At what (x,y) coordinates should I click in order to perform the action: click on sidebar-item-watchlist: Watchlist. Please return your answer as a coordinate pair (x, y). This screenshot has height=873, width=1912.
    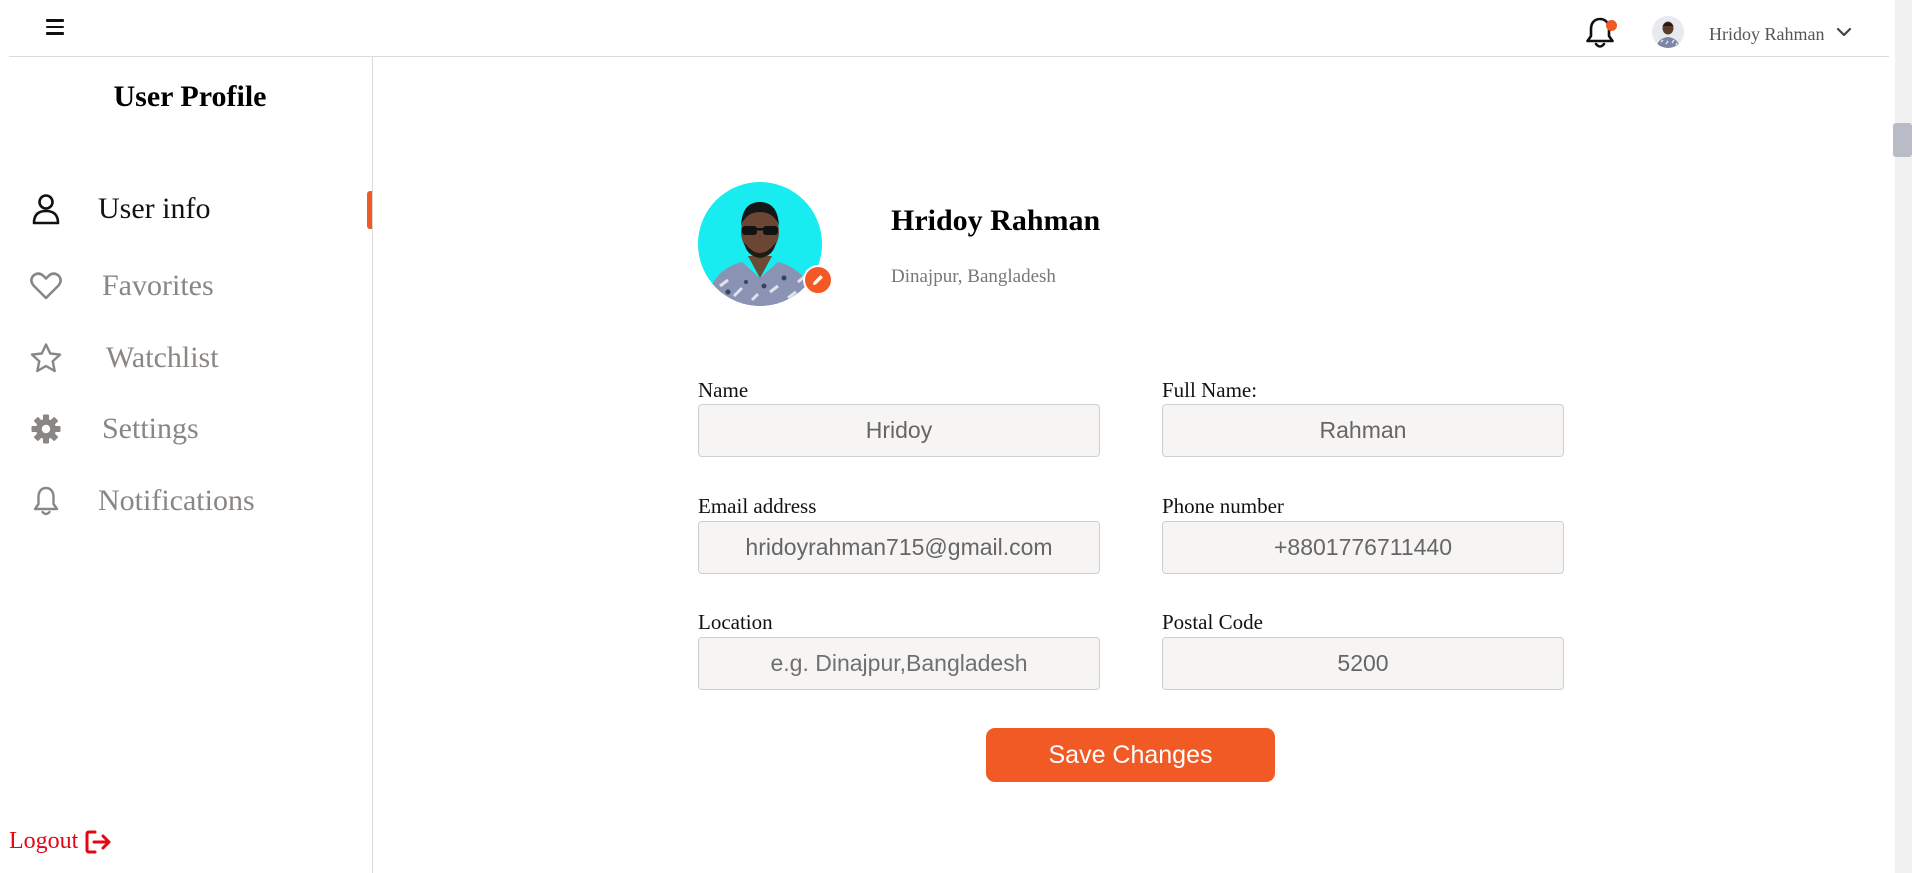
    Looking at the image, I should click on (198, 358).